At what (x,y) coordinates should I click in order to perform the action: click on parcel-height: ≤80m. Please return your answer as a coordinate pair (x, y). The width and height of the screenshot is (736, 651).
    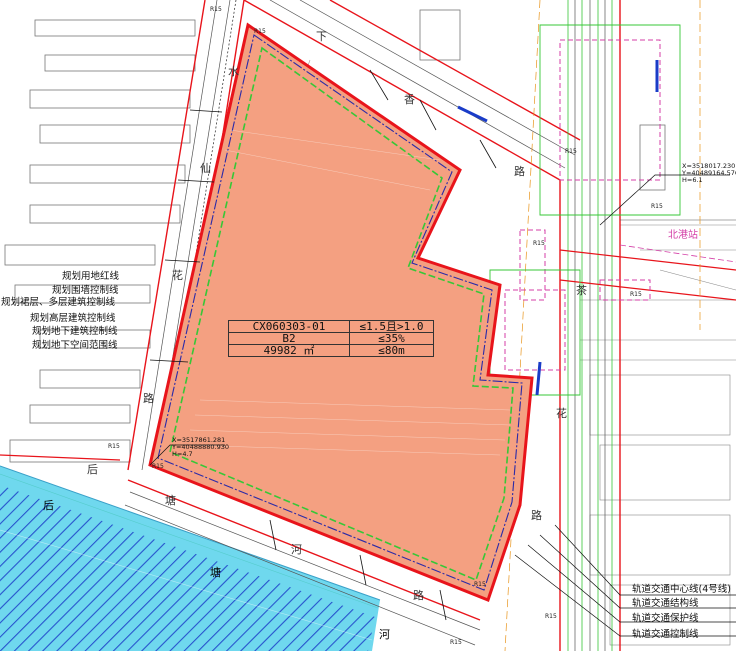
    Looking at the image, I should click on (391, 350).